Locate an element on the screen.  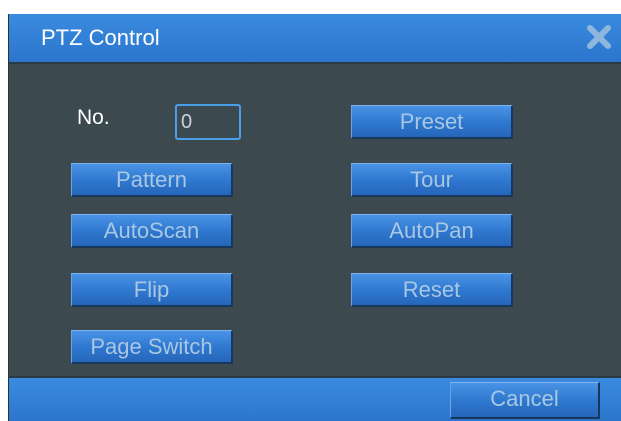
cancel-button: Cancel is located at coordinates (525, 400).